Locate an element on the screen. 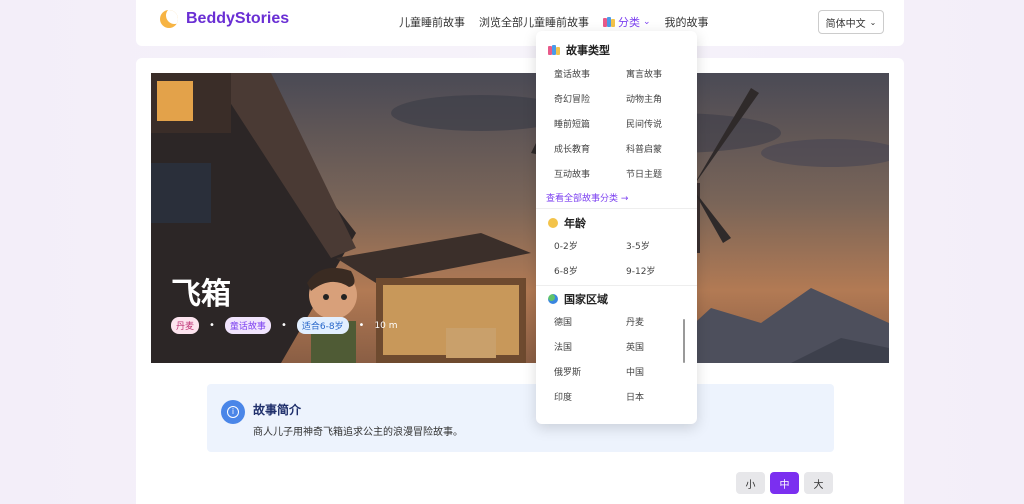 This screenshot has width=1024, height=504. view-all-categories-link: 查看全部故事分类 → is located at coordinates (587, 197).